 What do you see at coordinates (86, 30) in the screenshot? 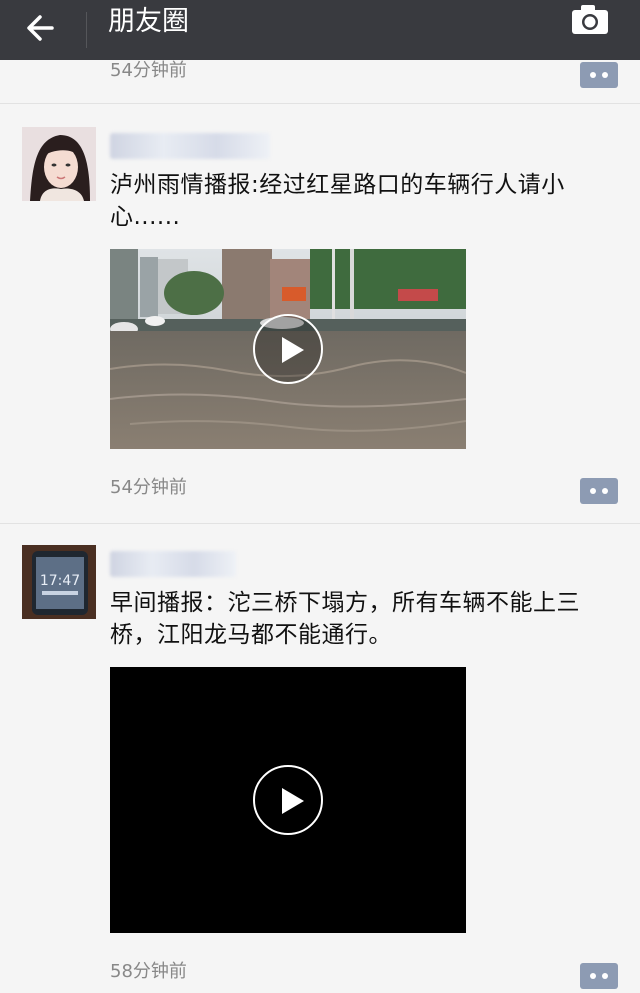
I see `topbar-divider` at bounding box center [86, 30].